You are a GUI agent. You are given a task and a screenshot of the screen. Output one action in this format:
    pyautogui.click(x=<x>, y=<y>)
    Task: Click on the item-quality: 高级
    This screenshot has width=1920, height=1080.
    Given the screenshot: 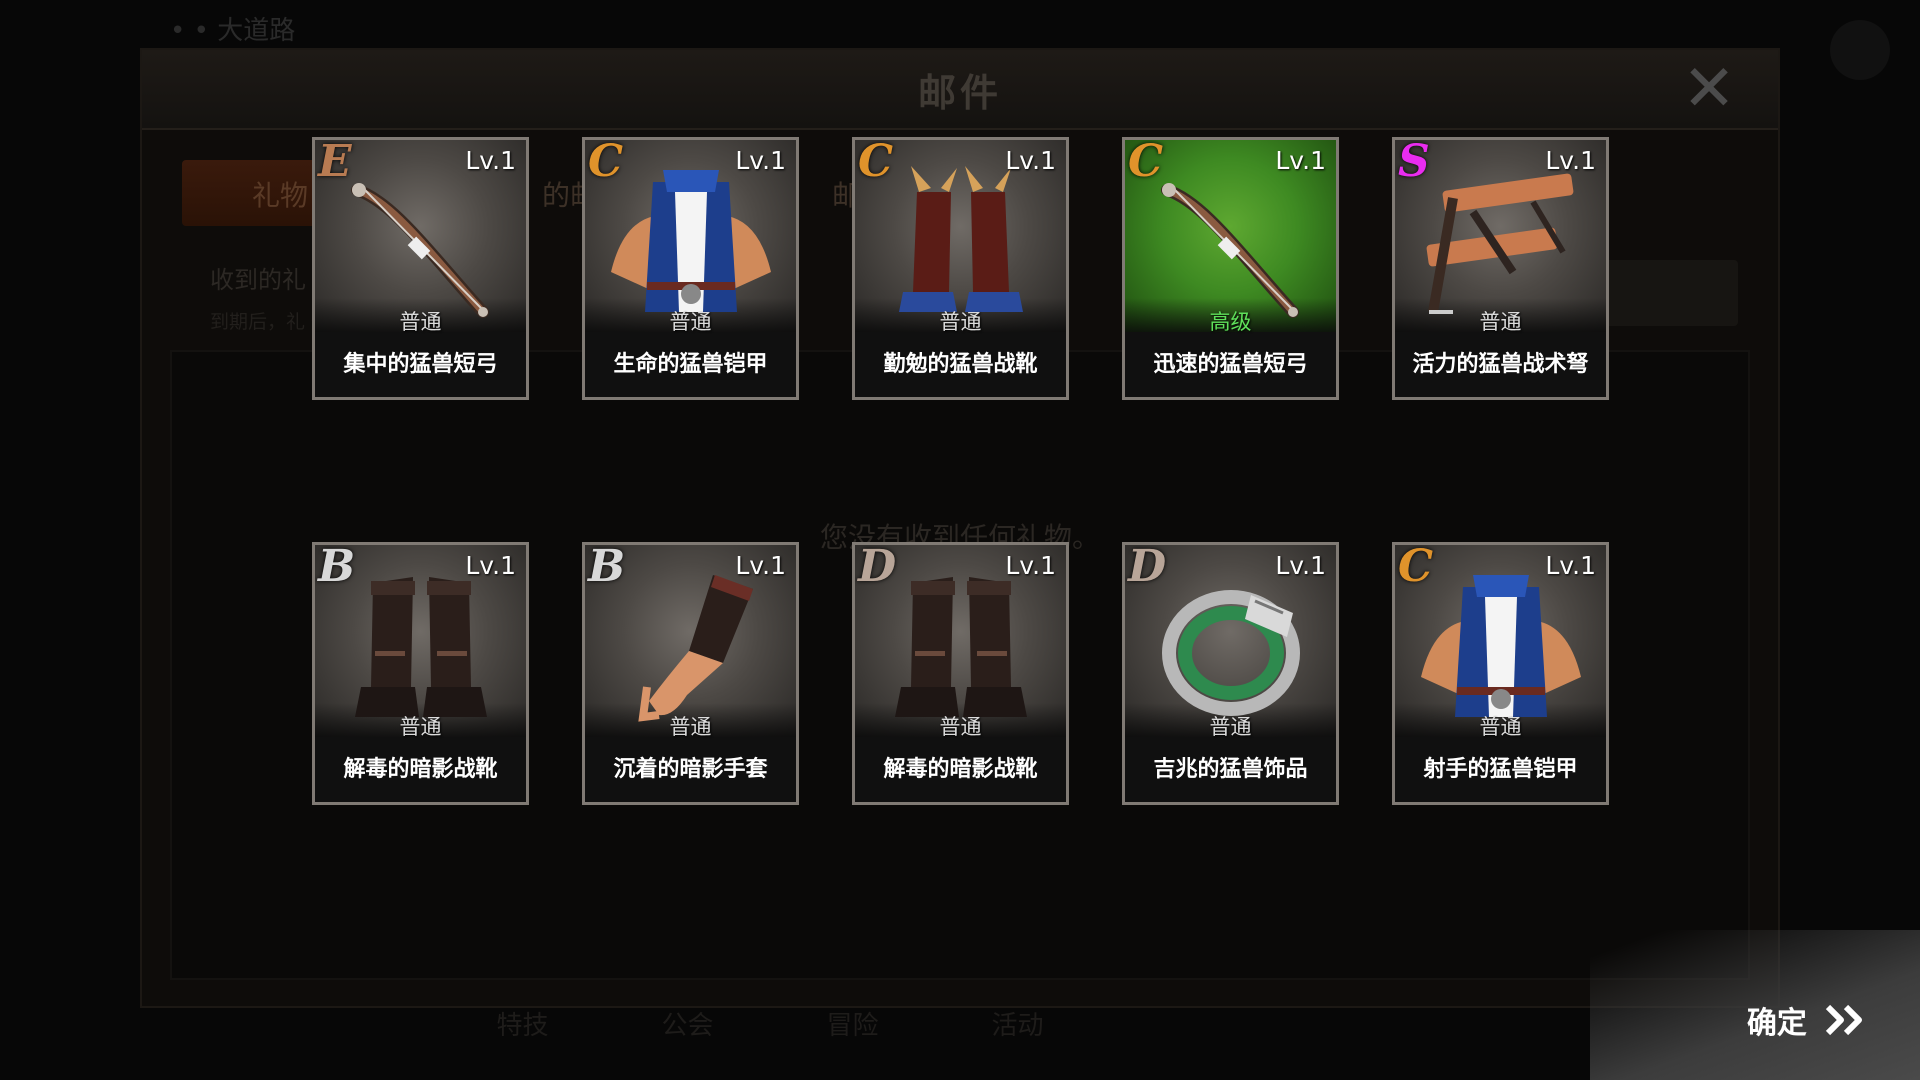 What is the action you would take?
    pyautogui.click(x=1230, y=322)
    